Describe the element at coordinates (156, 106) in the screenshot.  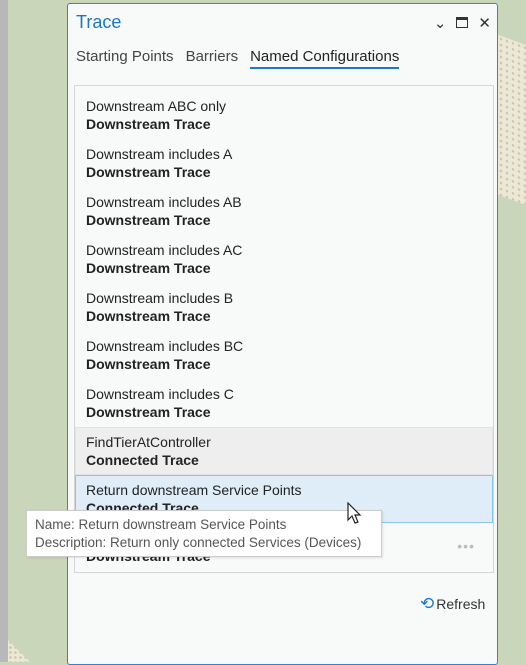
I see `configuration-name: Downstream ABC only` at that location.